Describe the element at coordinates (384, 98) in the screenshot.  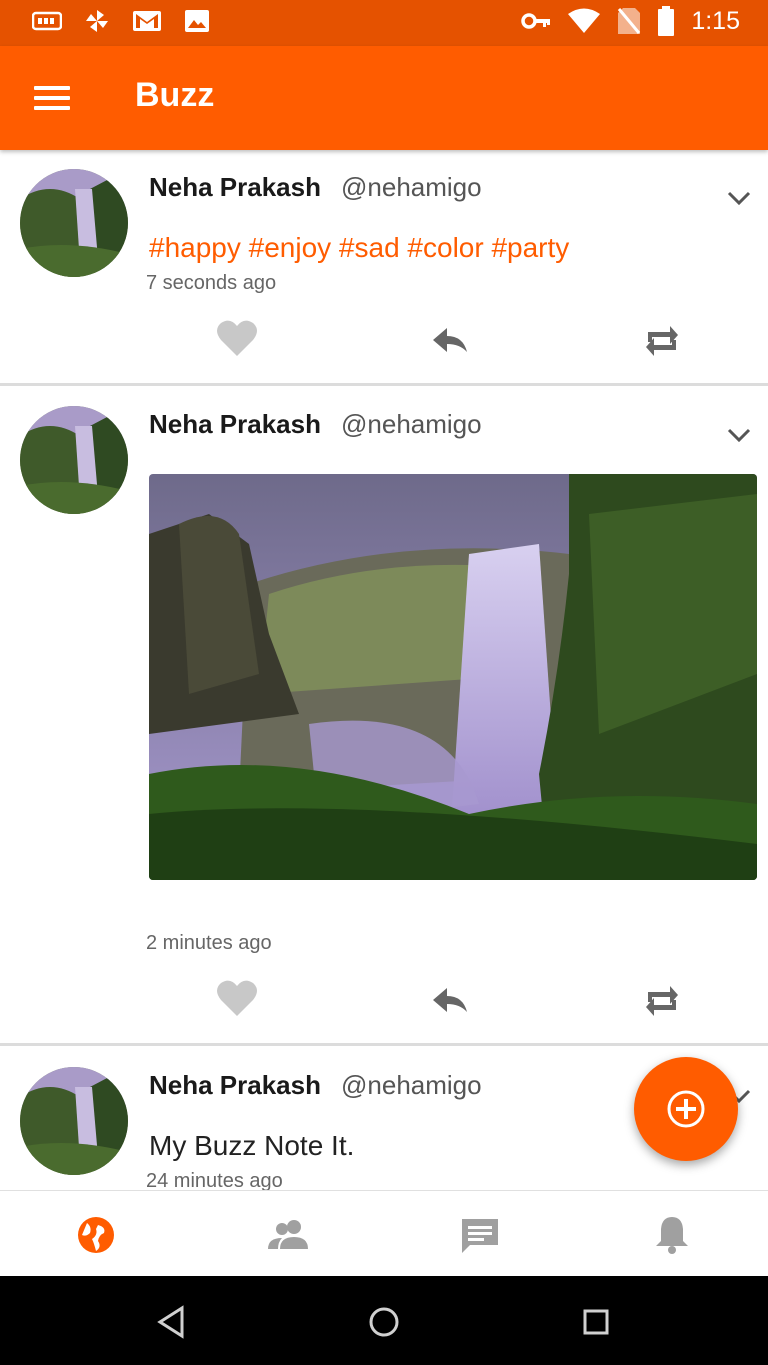
I see `app-bar: Buzz` at that location.